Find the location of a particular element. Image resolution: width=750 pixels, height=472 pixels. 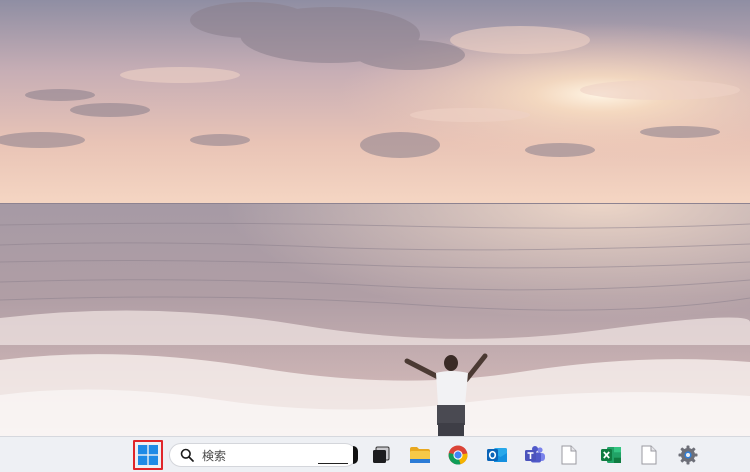

outlook-button is located at coordinates (497, 455).